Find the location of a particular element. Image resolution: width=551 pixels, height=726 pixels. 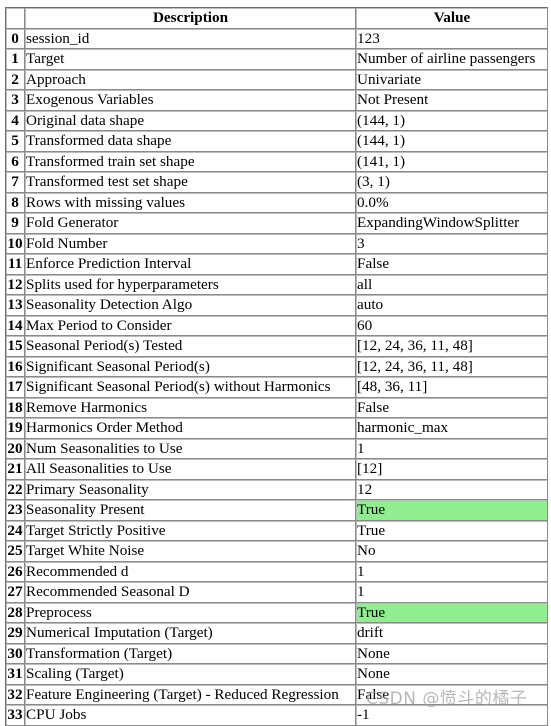

row-index: 19 is located at coordinates (15, 428).